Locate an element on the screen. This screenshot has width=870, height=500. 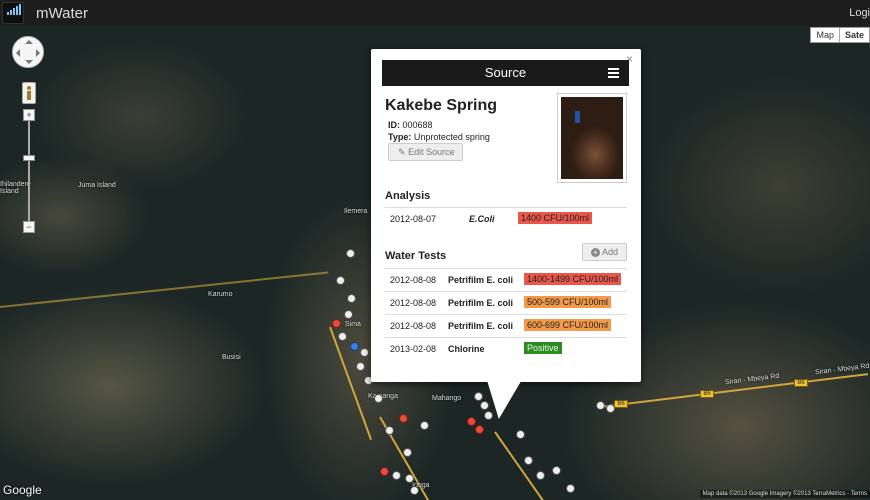
test-parameter: Chlorine is located at coordinates (466, 349).